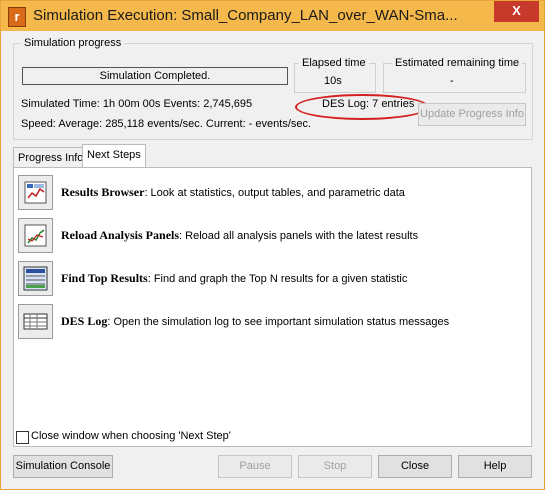 Image resolution: width=545 pixels, height=490 pixels. Describe the element at coordinates (362, 107) in the screenshot. I see `des-log-highlight-ellipse` at that location.